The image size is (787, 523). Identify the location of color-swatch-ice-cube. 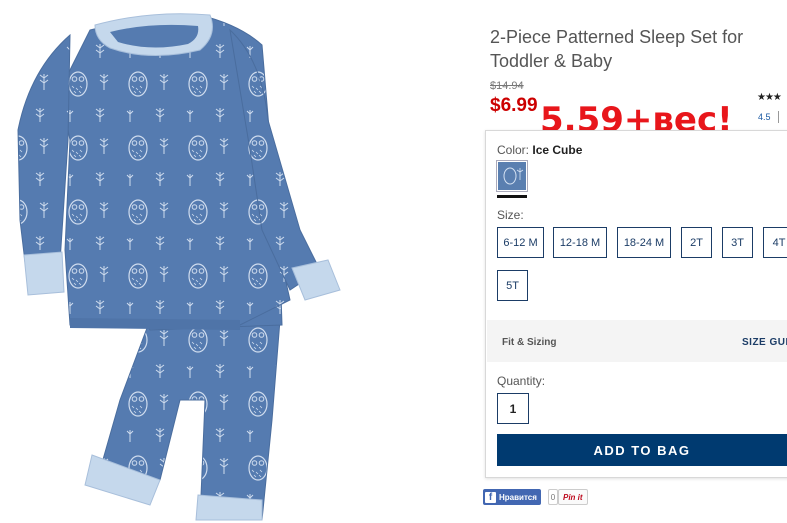
(512, 176).